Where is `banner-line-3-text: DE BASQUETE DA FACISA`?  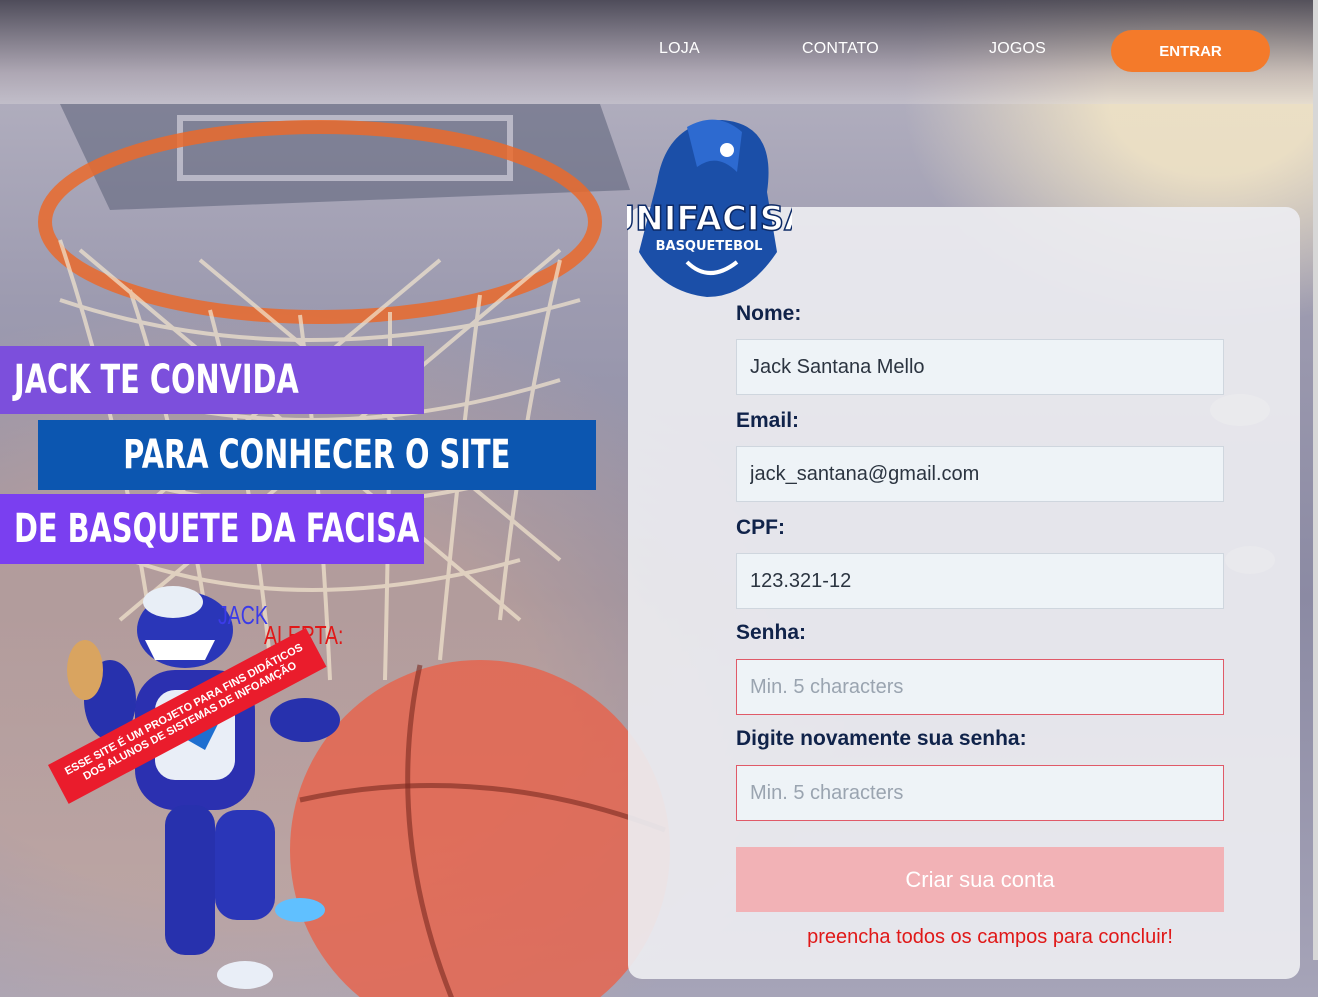 banner-line-3-text: DE BASQUETE DA FACISA is located at coordinates (217, 529).